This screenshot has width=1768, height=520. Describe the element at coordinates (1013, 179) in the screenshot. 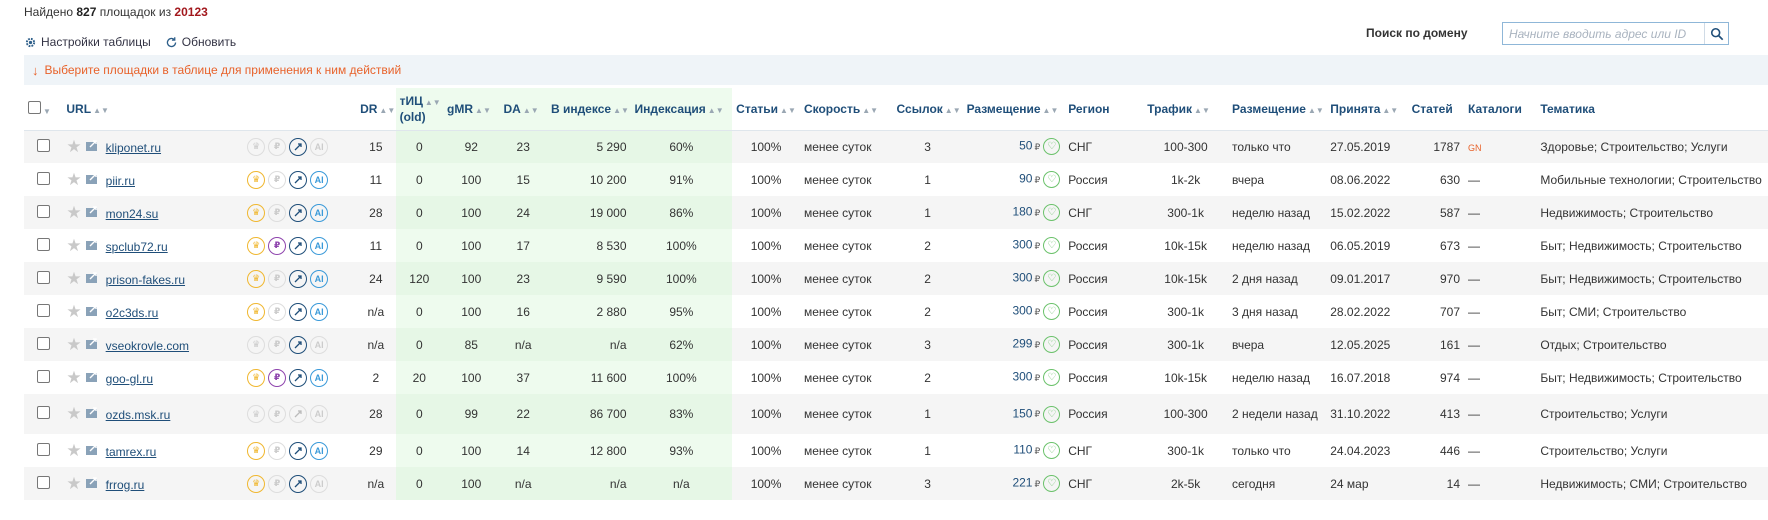

I see `price-cell: 90 ₽ ♡` at that location.